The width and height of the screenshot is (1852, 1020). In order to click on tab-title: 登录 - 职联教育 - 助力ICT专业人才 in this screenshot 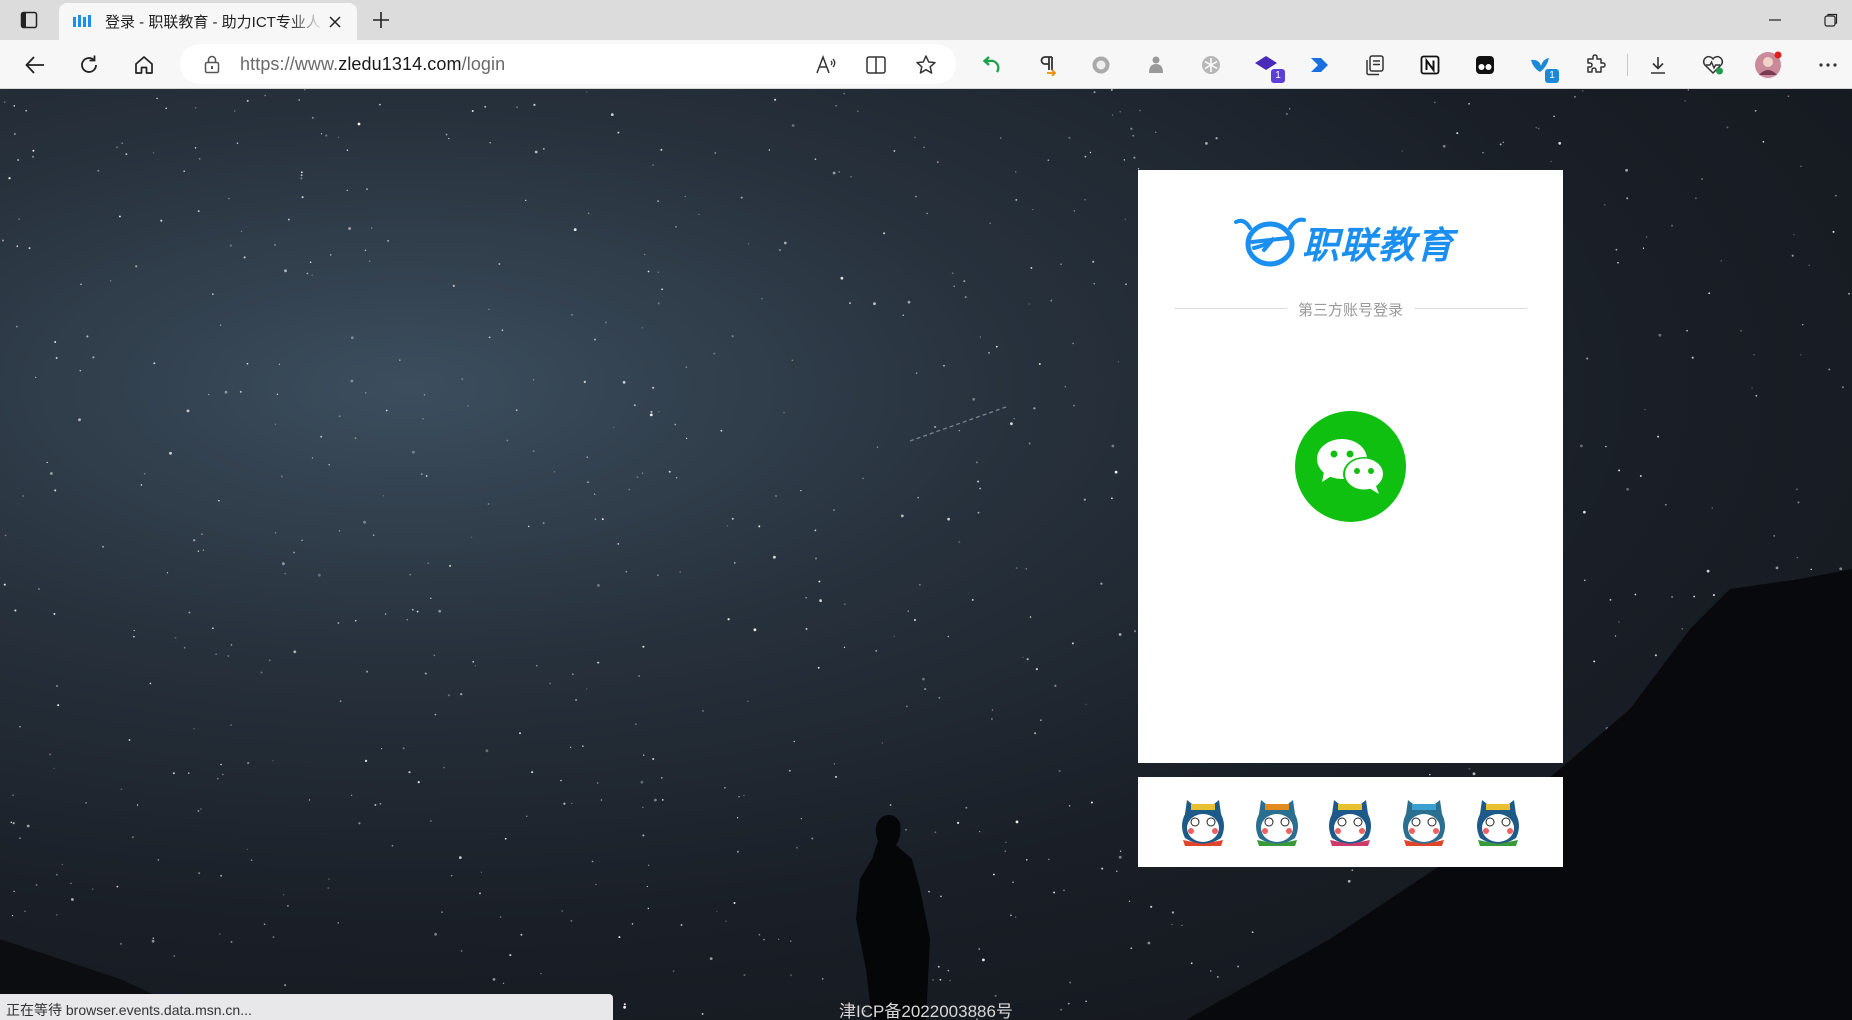, I will do `click(214, 22)`.